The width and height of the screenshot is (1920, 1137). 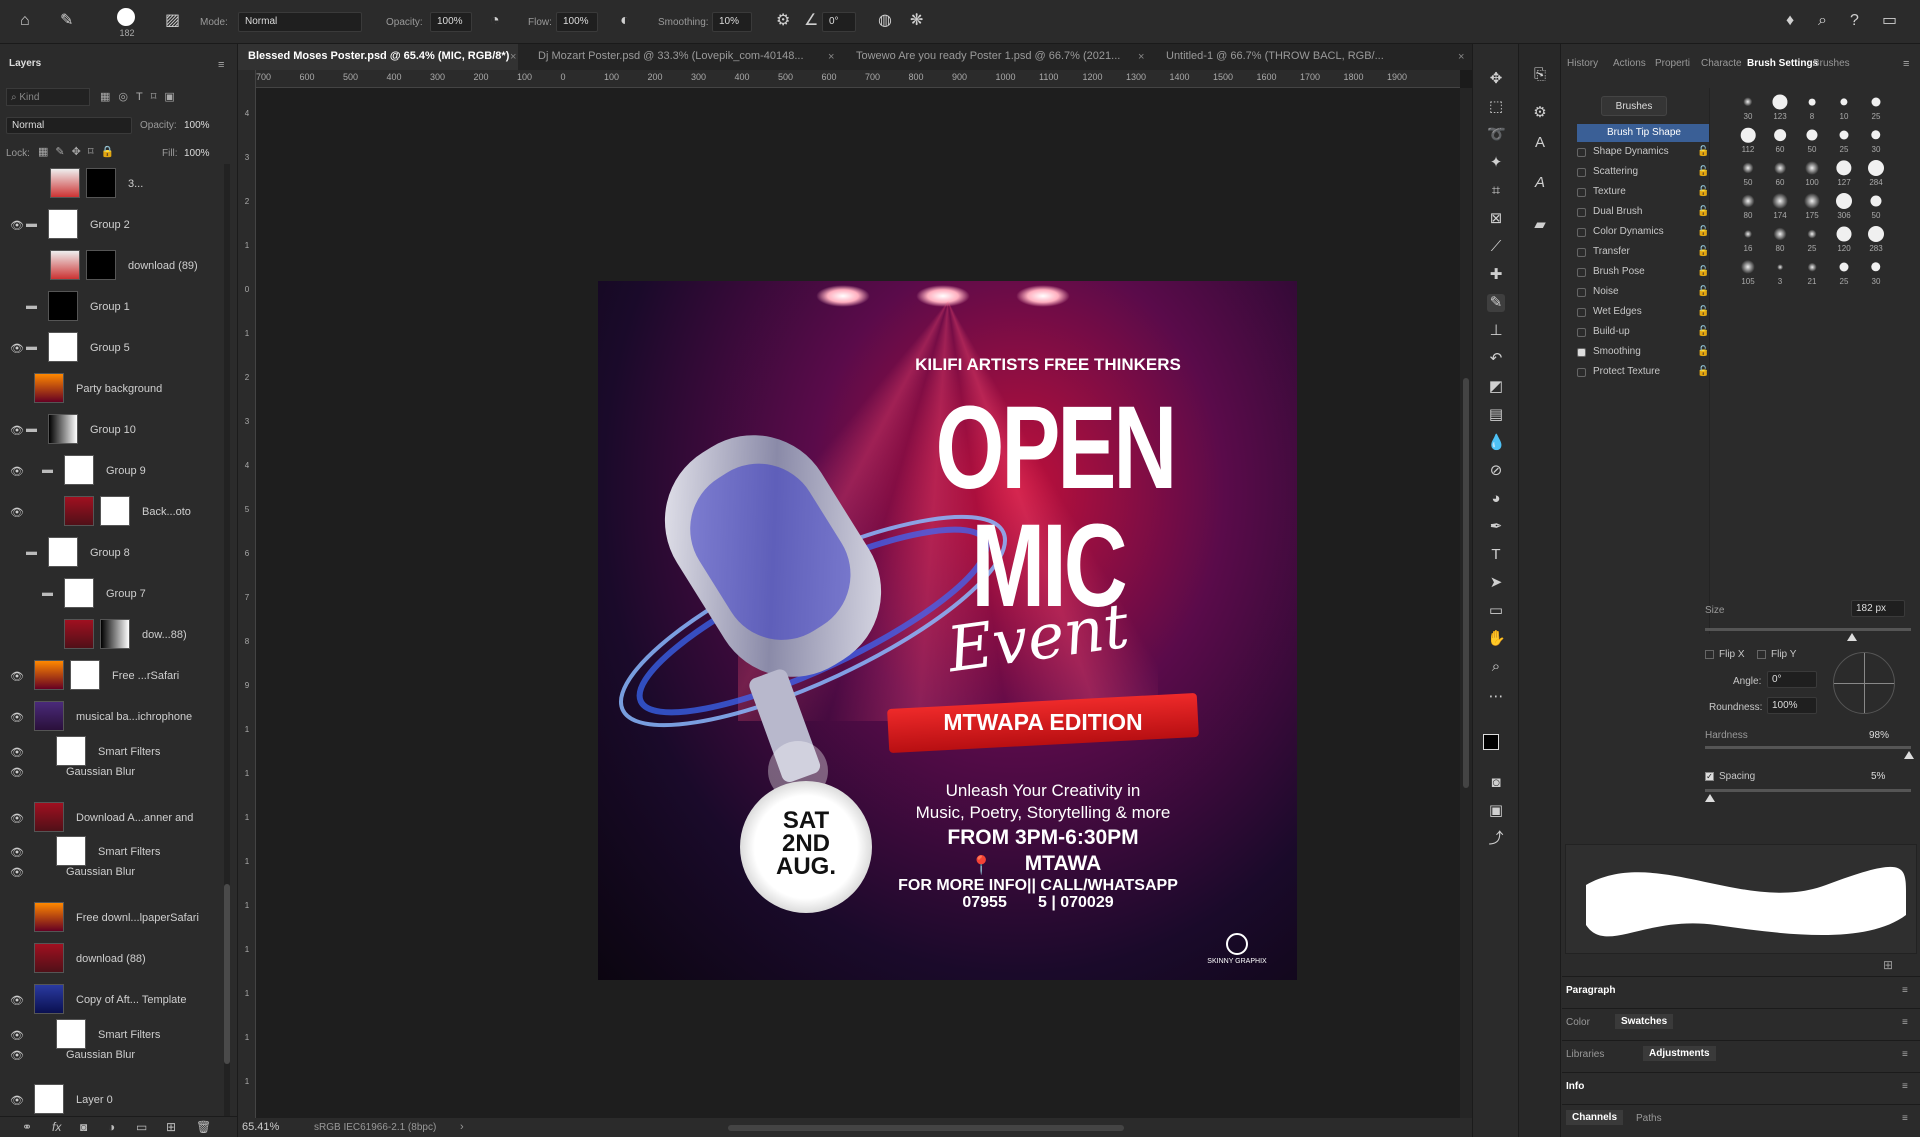 I want to click on filter-type-icons: ▦◎T⌑▣, so click(x=141, y=96).